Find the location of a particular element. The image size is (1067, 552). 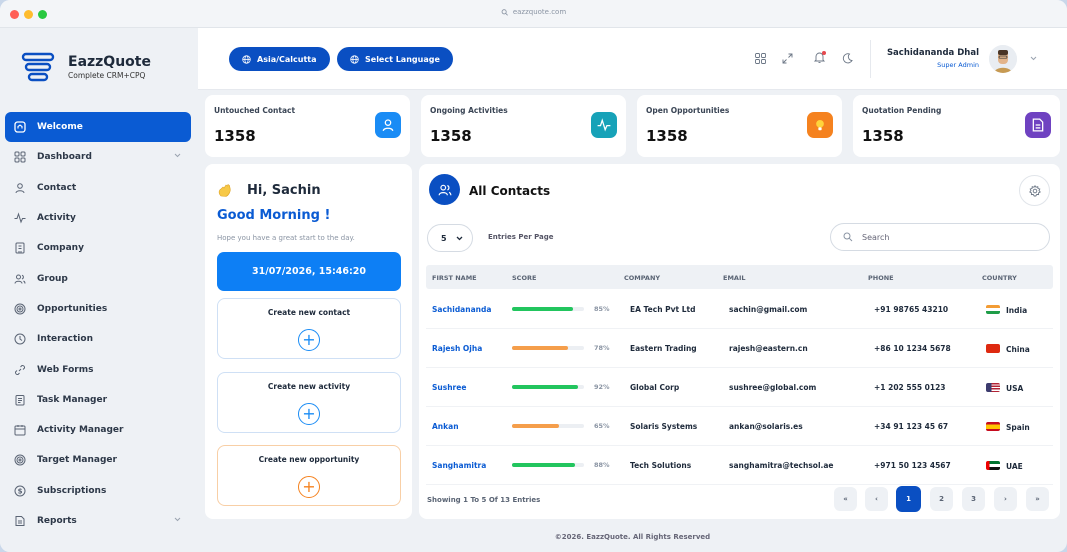

brand-logo: EazzQuote Complete CRM+CPQ is located at coordinates (85, 67).